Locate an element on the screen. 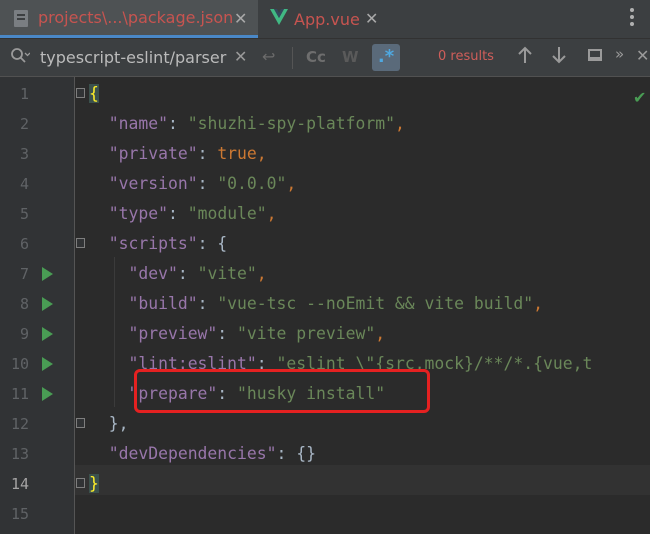 This screenshot has height=534, width=650. line-number: 7 is located at coordinates (24, 274).